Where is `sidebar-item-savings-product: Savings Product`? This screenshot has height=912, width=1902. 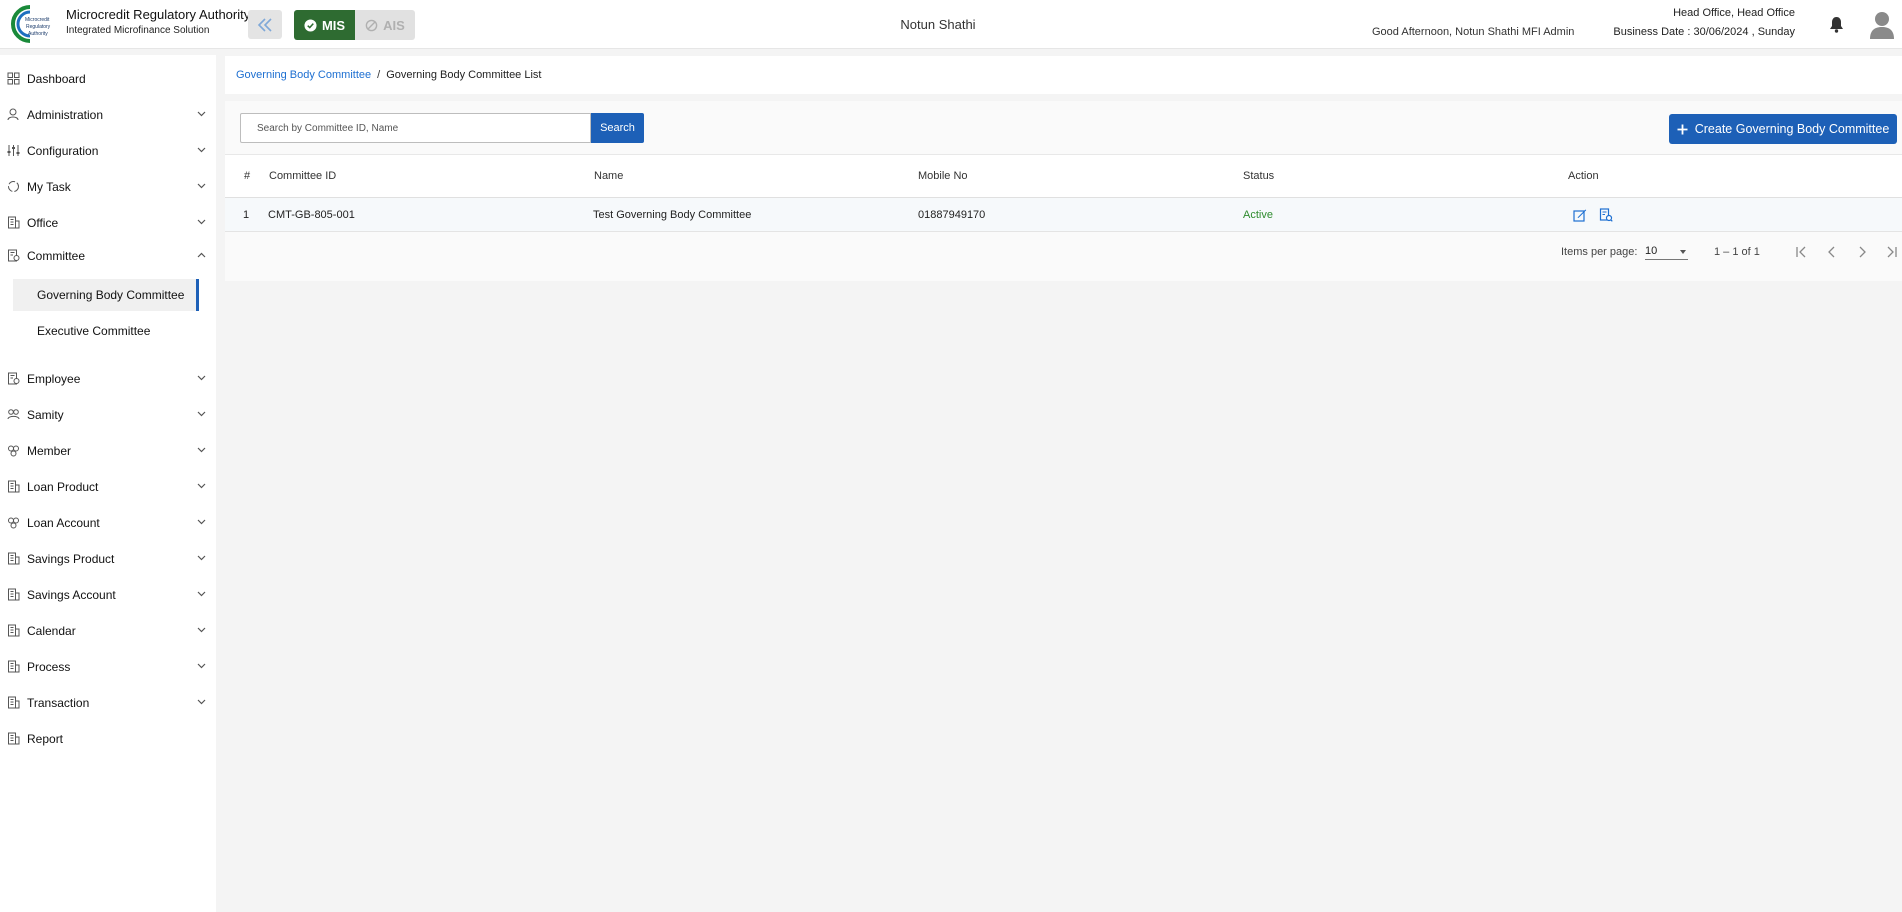 sidebar-item-savings-product: Savings Product is located at coordinates (108, 559).